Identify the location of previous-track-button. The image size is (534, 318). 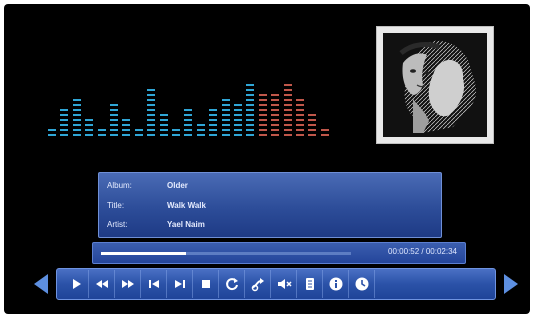
(154, 284).